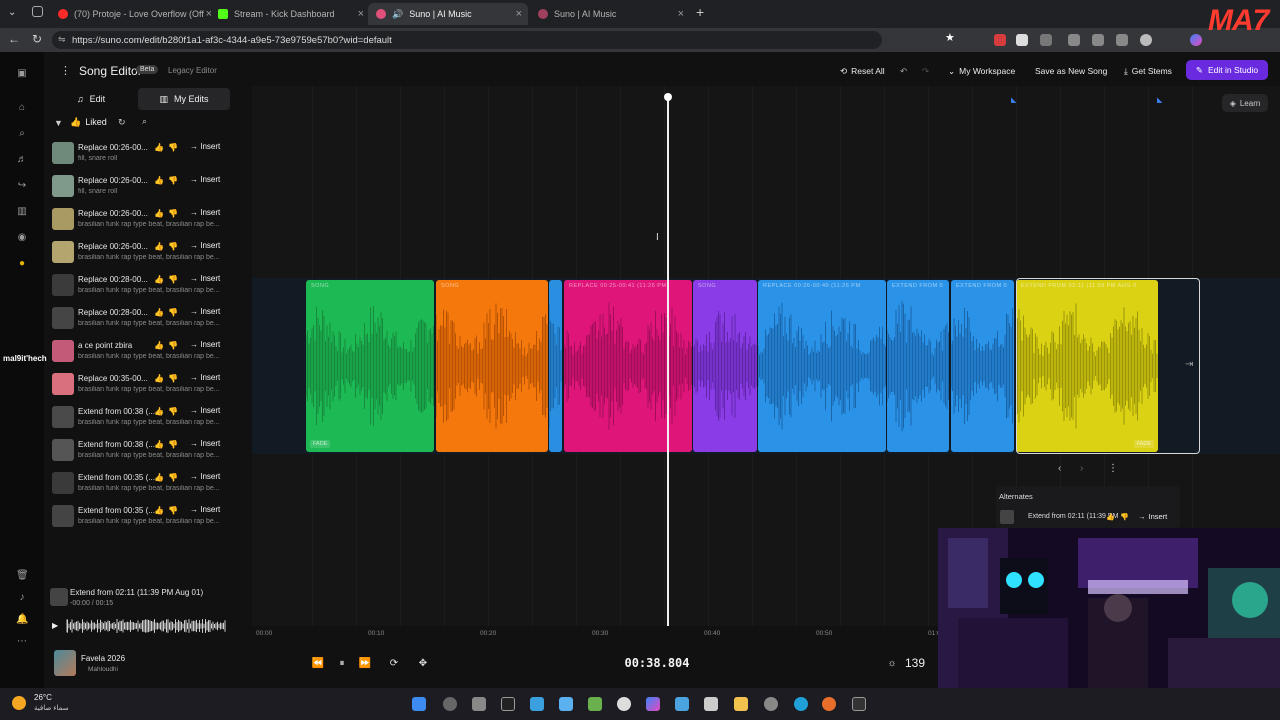  I want to click on weather-icon, so click(19, 703).